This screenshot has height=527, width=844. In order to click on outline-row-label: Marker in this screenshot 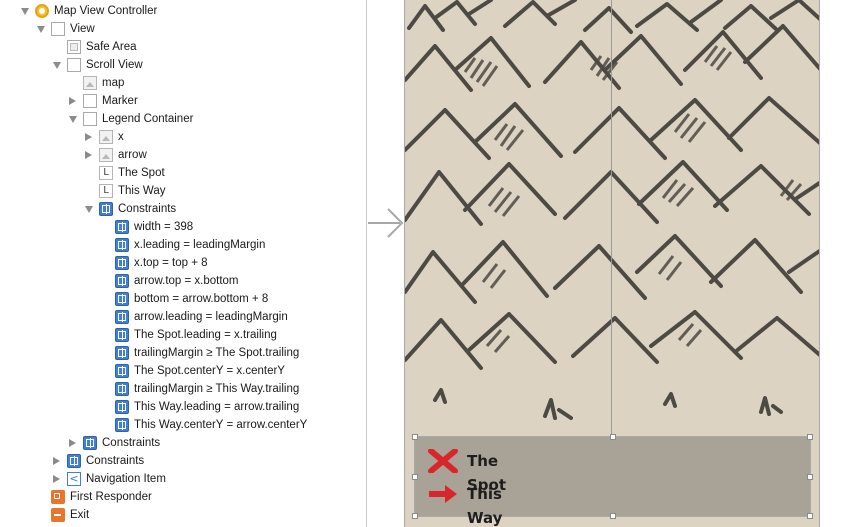, I will do `click(120, 101)`.